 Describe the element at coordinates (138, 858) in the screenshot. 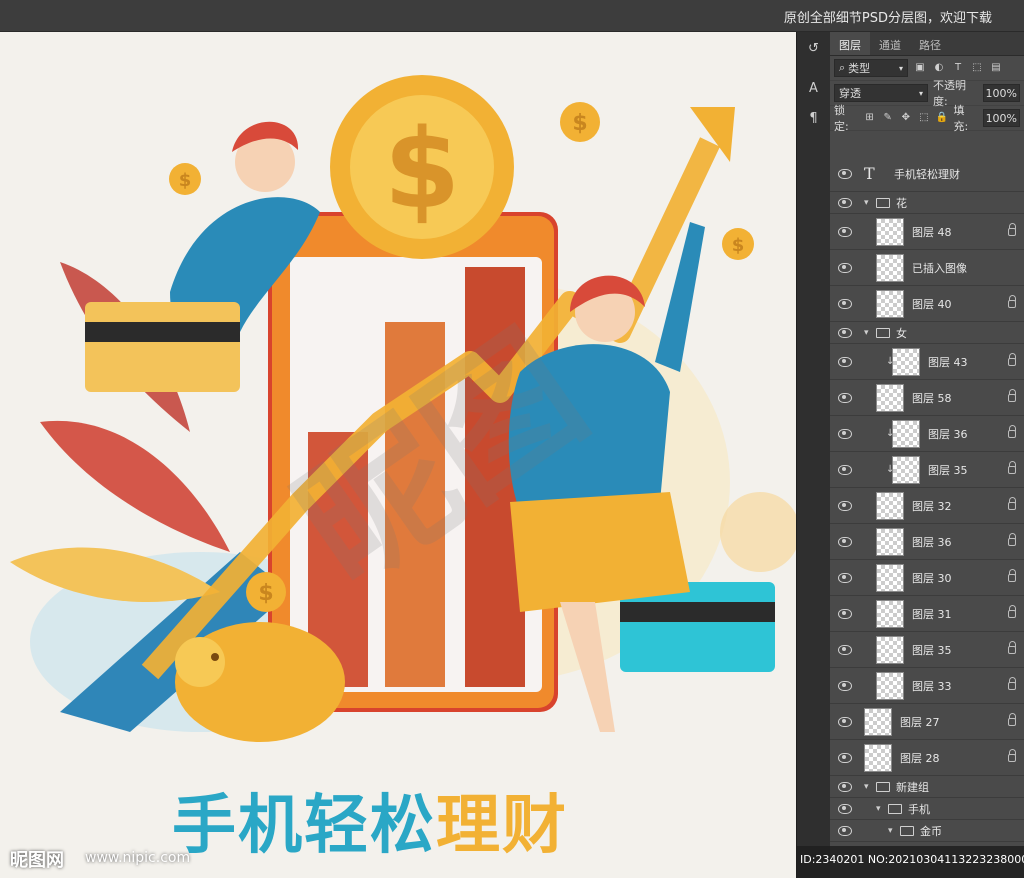

I see `watermark-url: www.nipic.com` at that location.